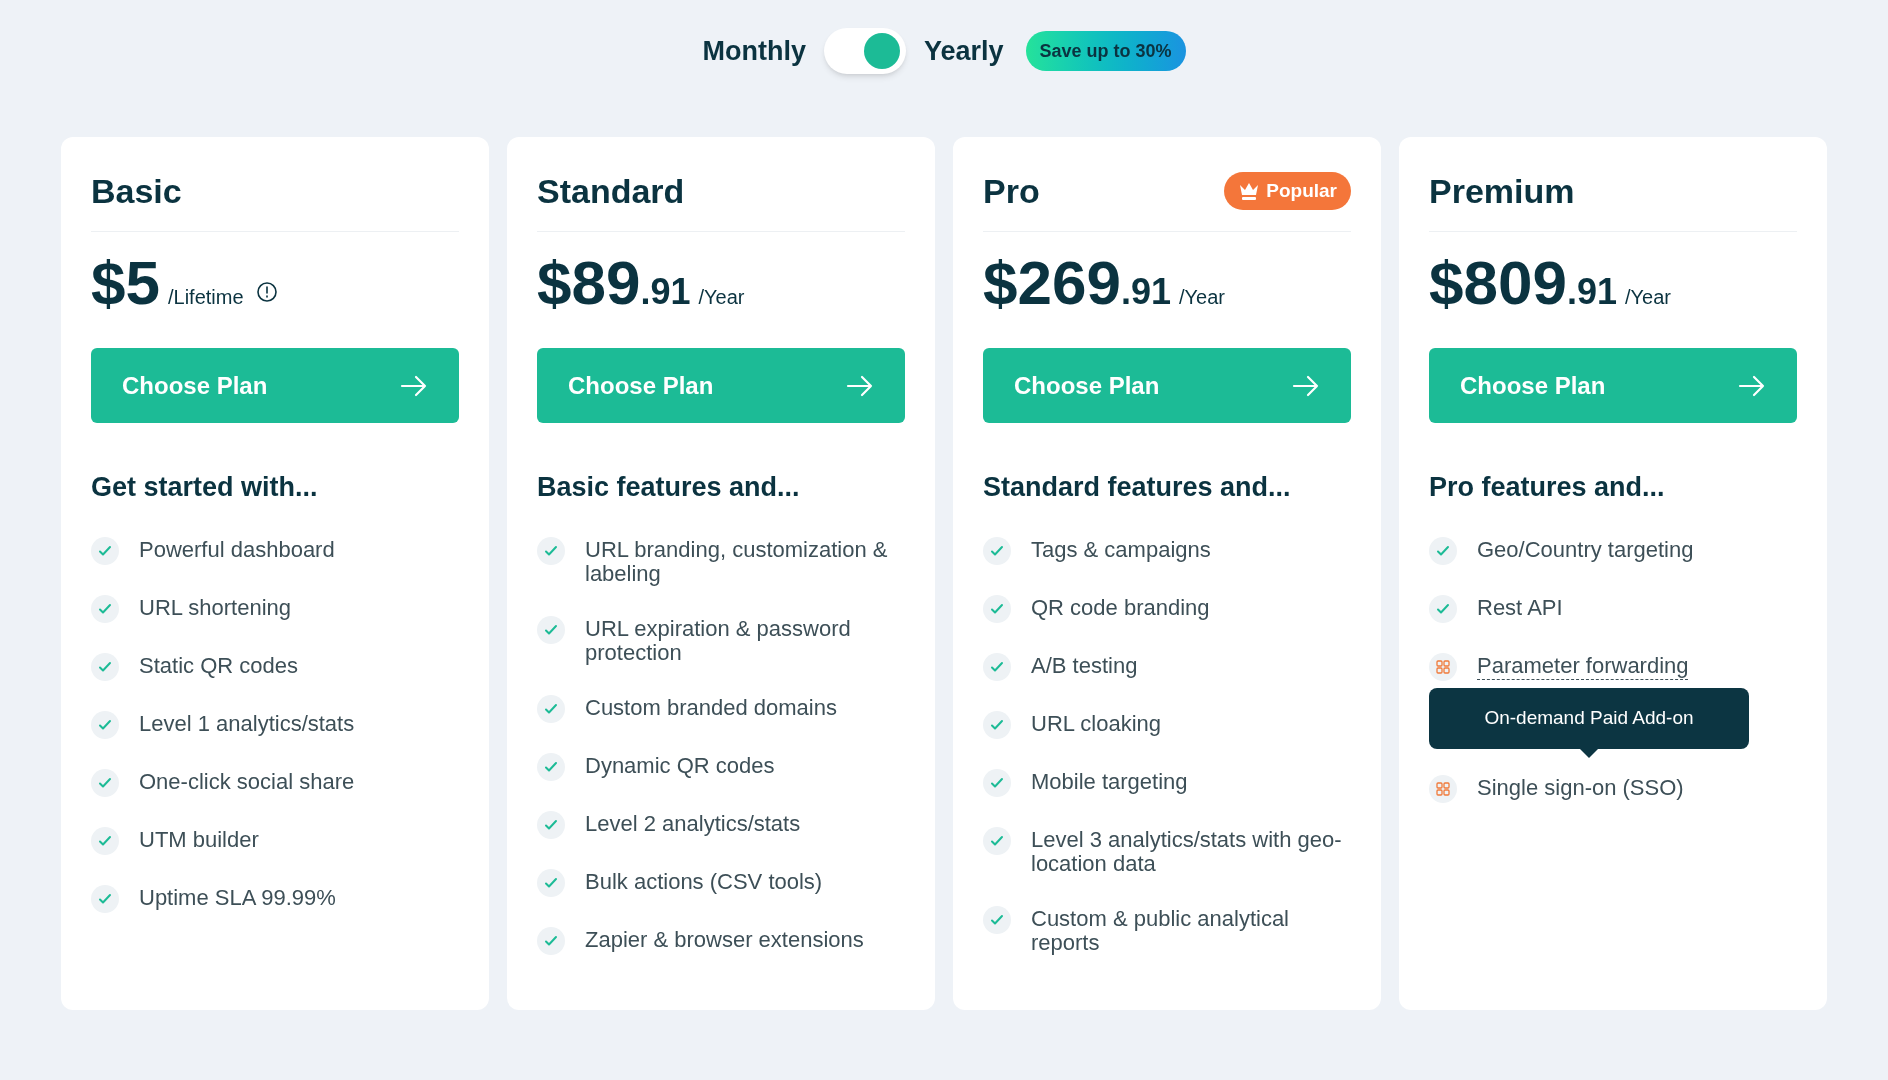  What do you see at coordinates (881, 51) in the screenshot?
I see `toggle-knob` at bounding box center [881, 51].